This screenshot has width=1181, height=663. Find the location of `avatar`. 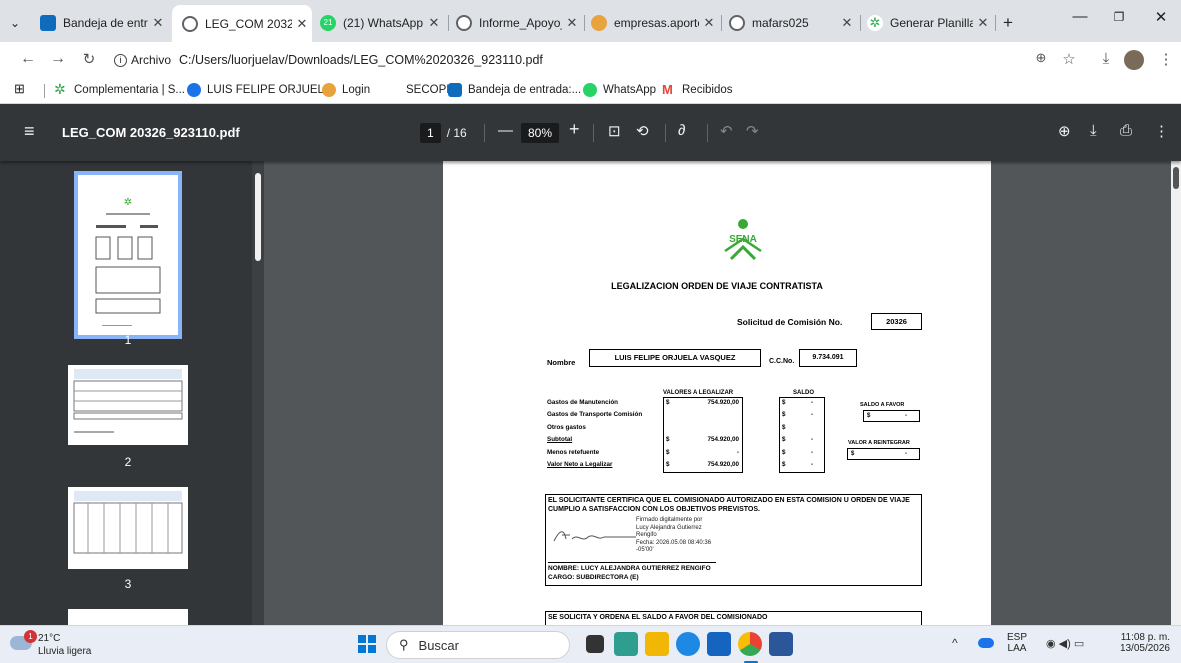

avatar is located at coordinates (1134, 60).